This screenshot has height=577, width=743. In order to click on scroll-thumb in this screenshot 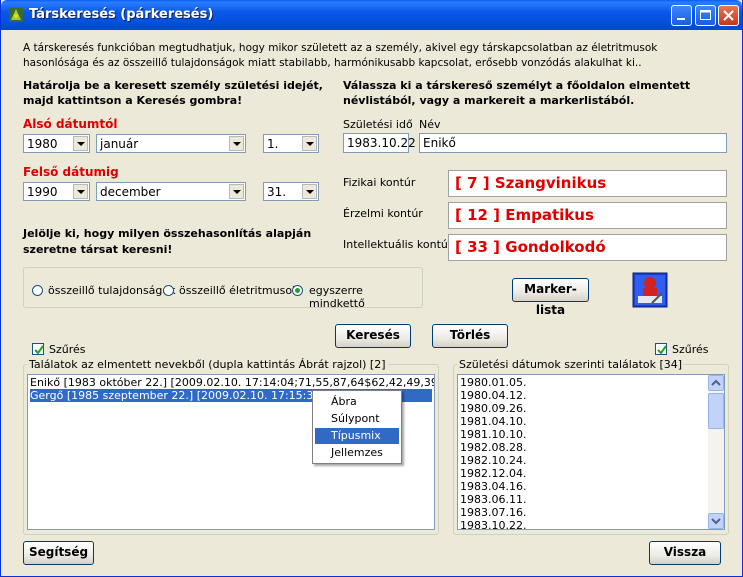, I will do `click(716, 411)`.